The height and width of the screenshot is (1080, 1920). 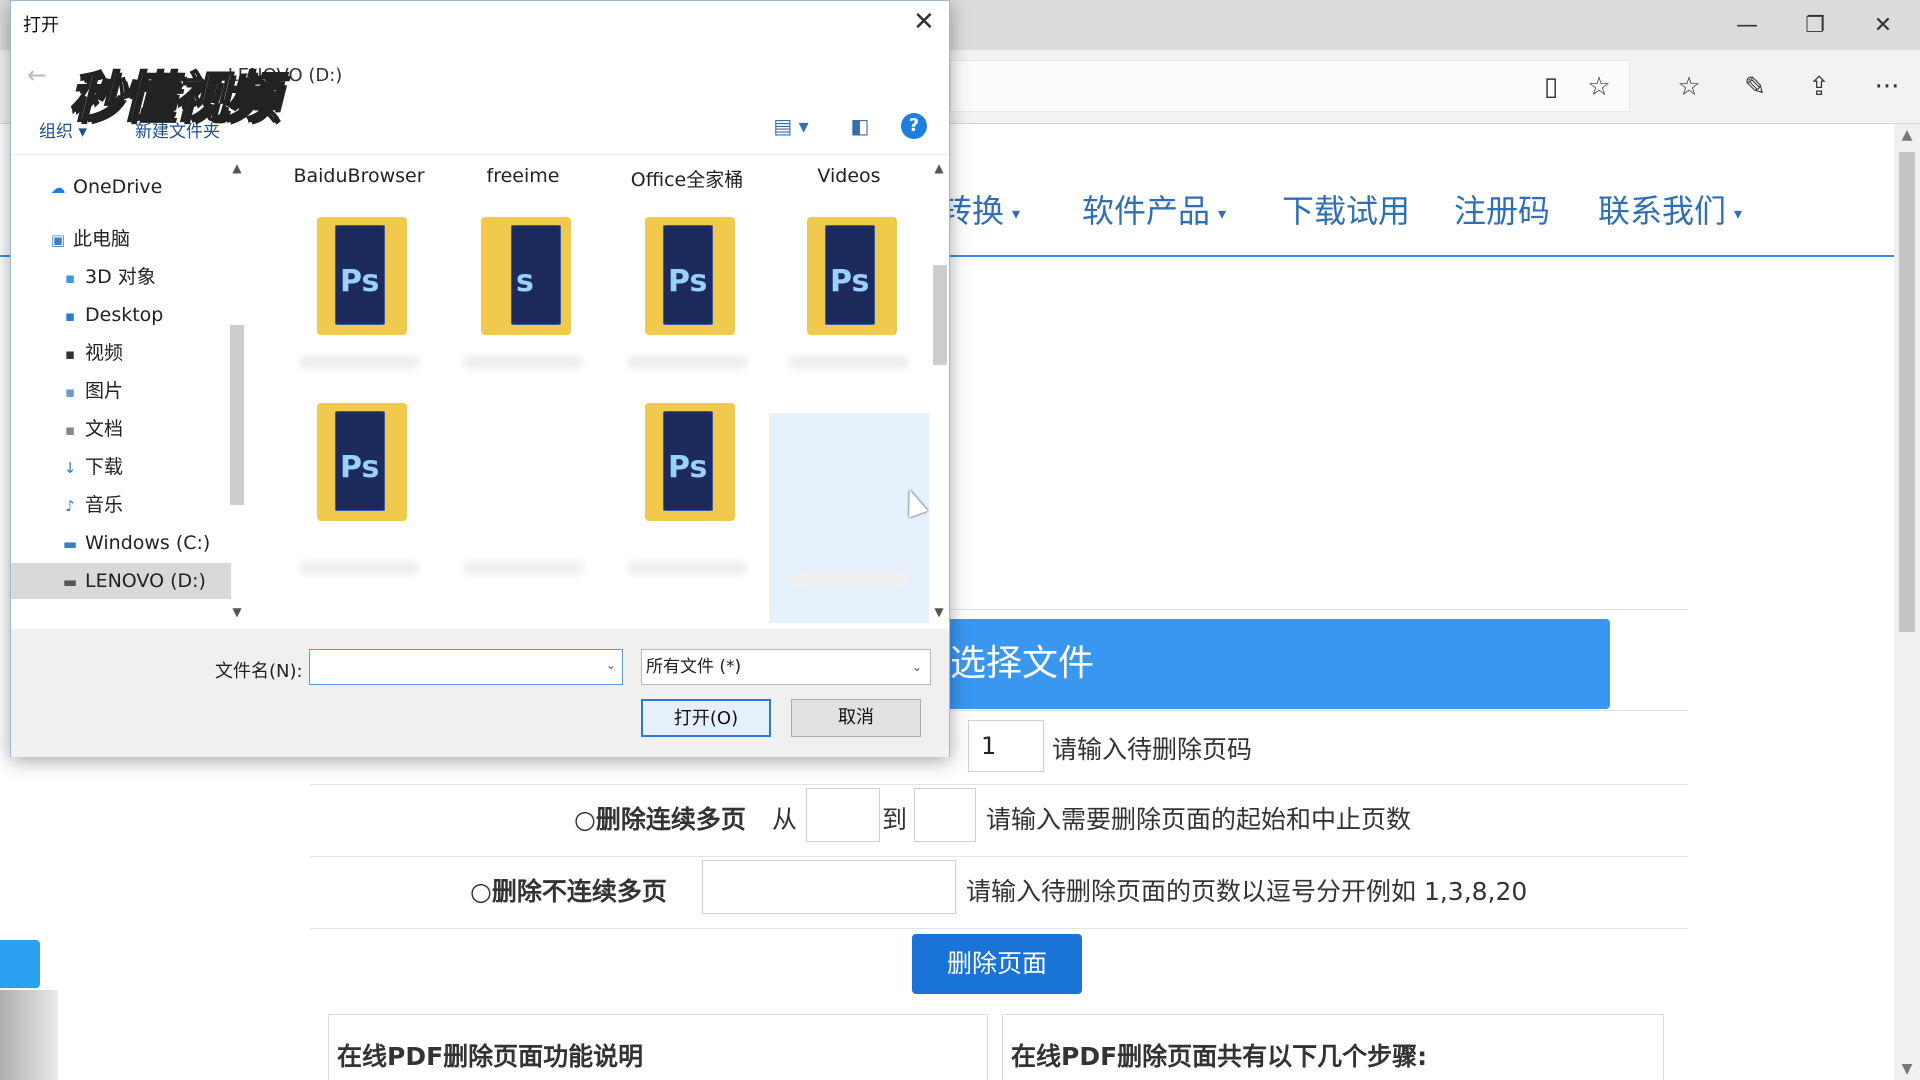 What do you see at coordinates (579, 891) in the screenshot?
I see `multi-label: 删除不连续多页` at bounding box center [579, 891].